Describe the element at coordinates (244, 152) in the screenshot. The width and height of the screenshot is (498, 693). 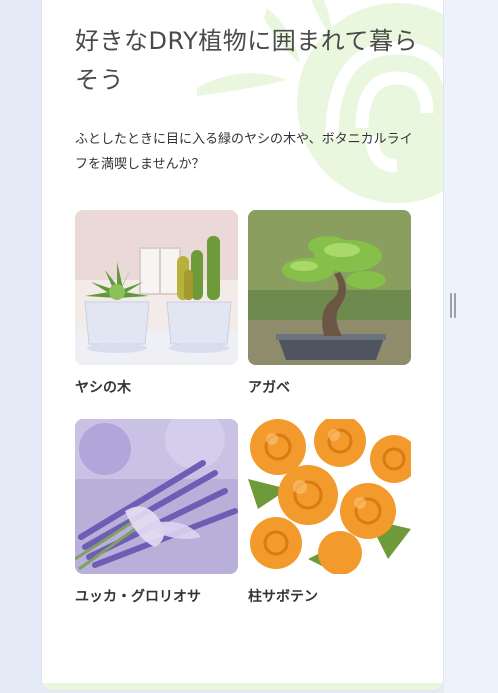
I see `page-description: ふとしたときに目に入る緑のヤシの木や、ボタニカルライフを満喫しませんか？` at that location.